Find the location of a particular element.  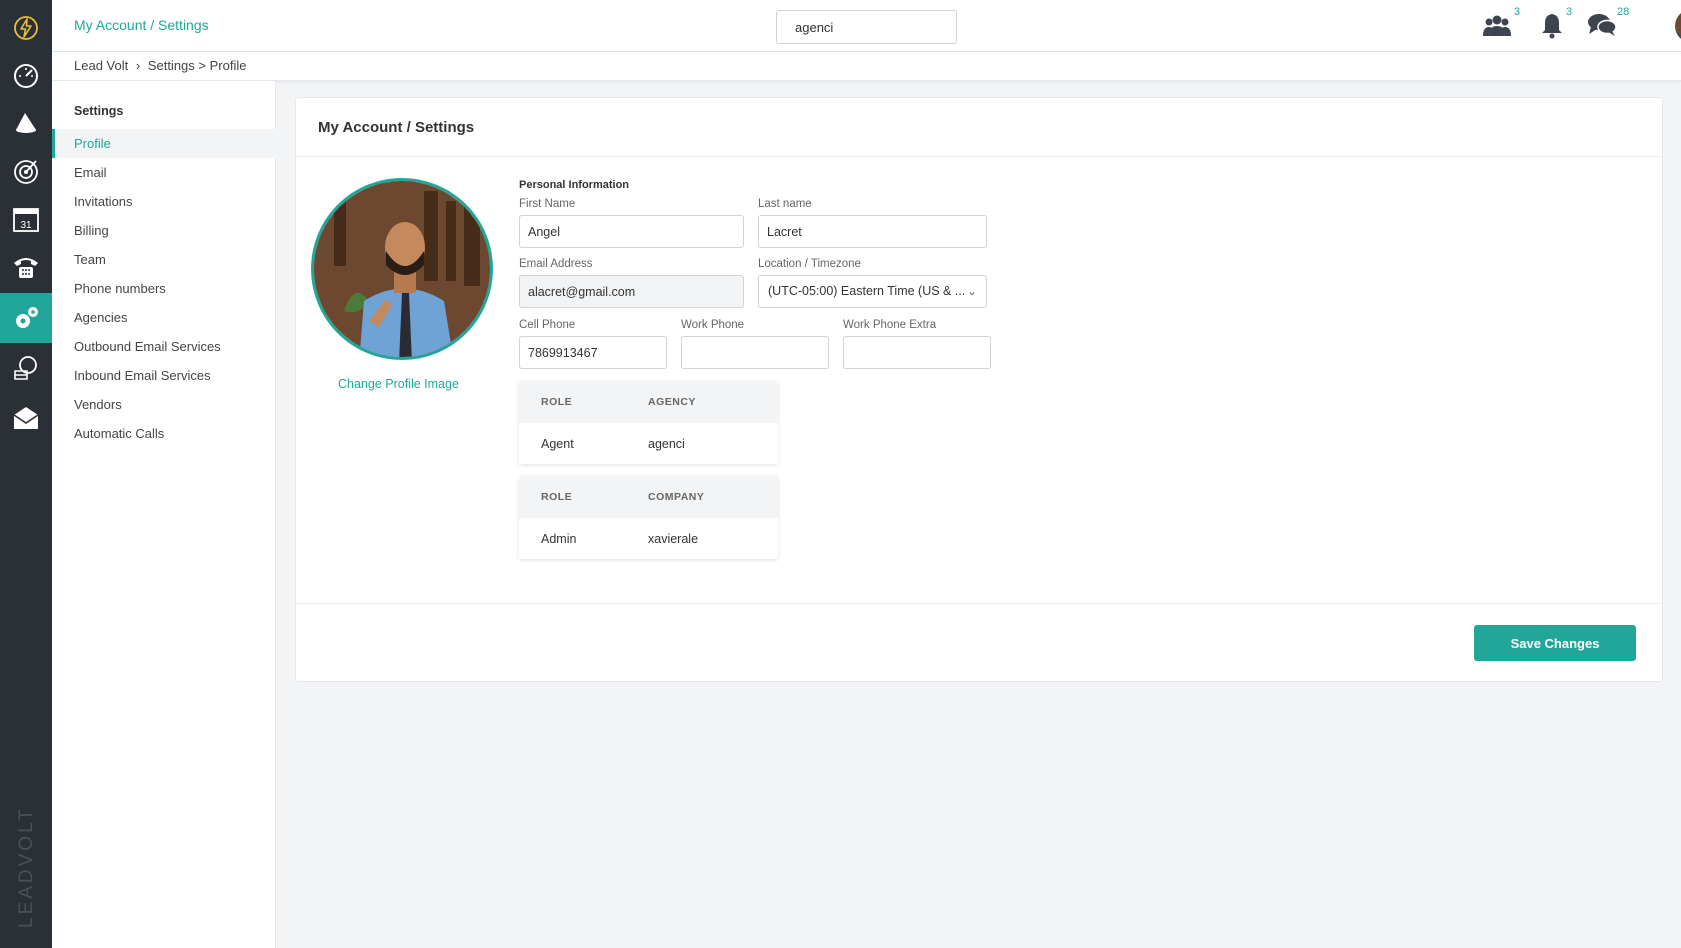

profile-image is located at coordinates (402, 269).